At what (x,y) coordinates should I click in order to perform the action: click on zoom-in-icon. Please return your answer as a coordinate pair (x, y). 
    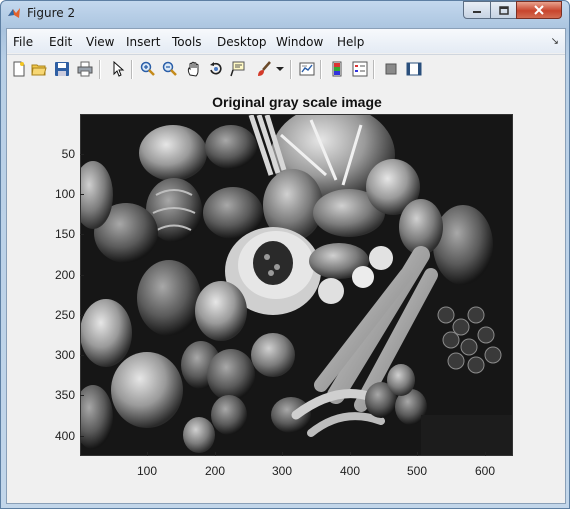
    Looking at the image, I should click on (147, 68).